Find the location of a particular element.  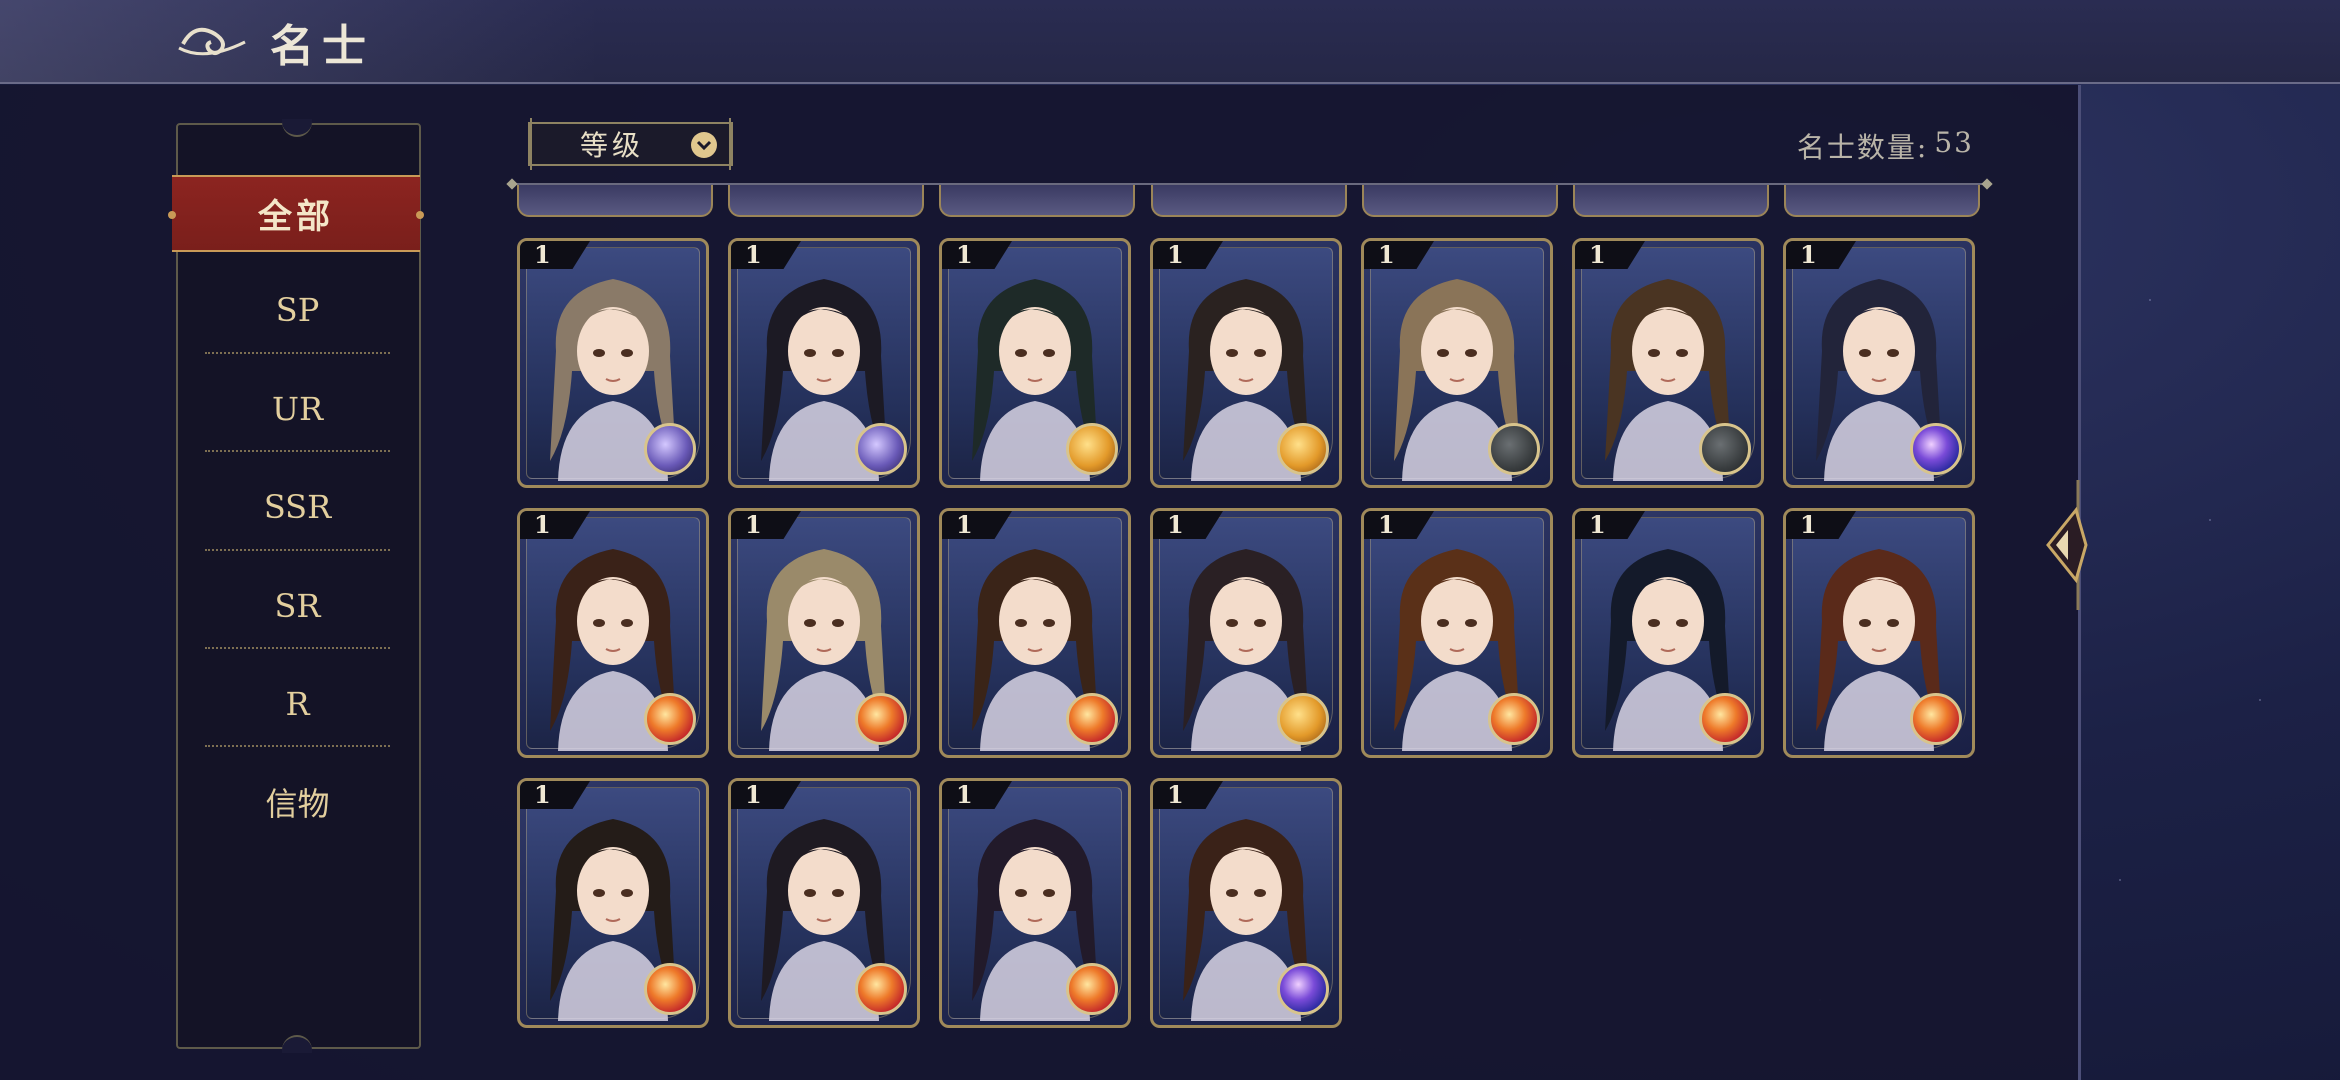

tab-label: SP is located at coordinates (297, 310).